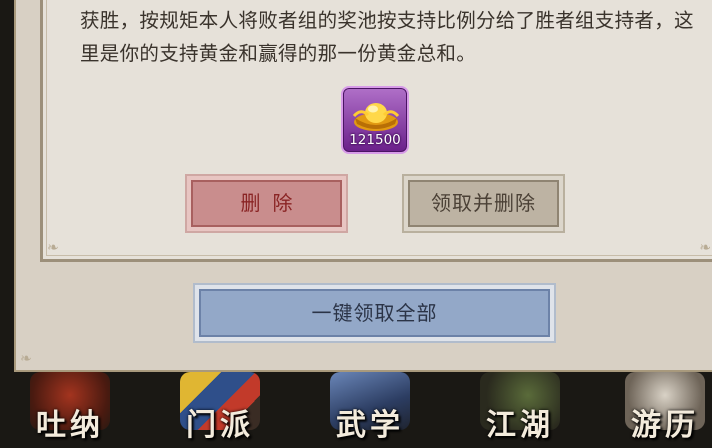  What do you see at coordinates (376, 117) in the screenshot?
I see `gold-ingot-icon` at bounding box center [376, 117].